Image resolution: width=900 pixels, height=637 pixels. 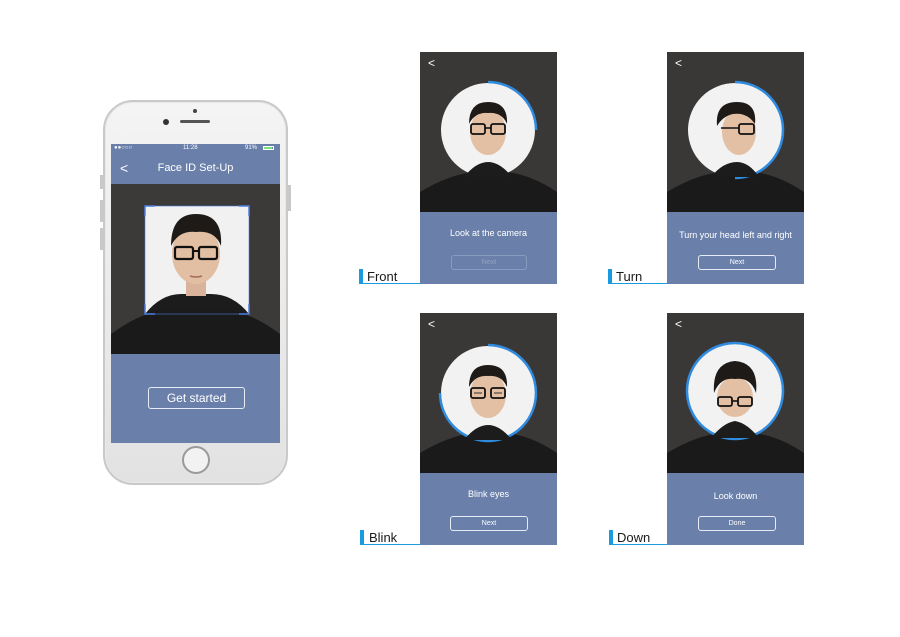 I want to click on home-button, so click(x=196, y=460).